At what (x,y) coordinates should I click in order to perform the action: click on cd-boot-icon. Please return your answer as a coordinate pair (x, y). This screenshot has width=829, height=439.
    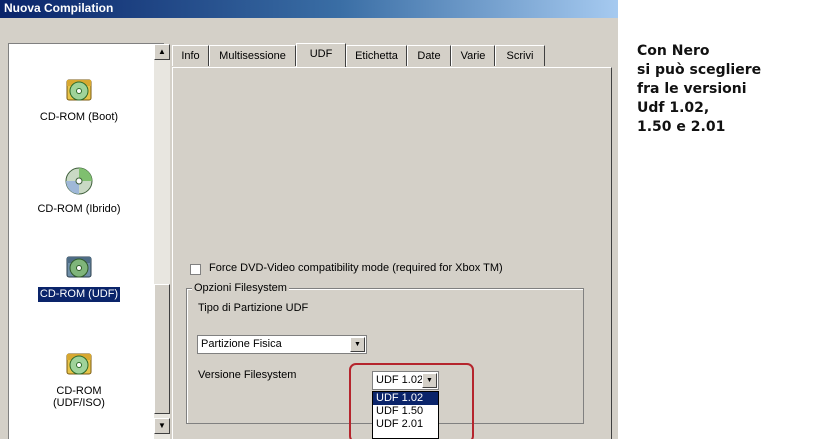
    Looking at the image, I should click on (79, 90).